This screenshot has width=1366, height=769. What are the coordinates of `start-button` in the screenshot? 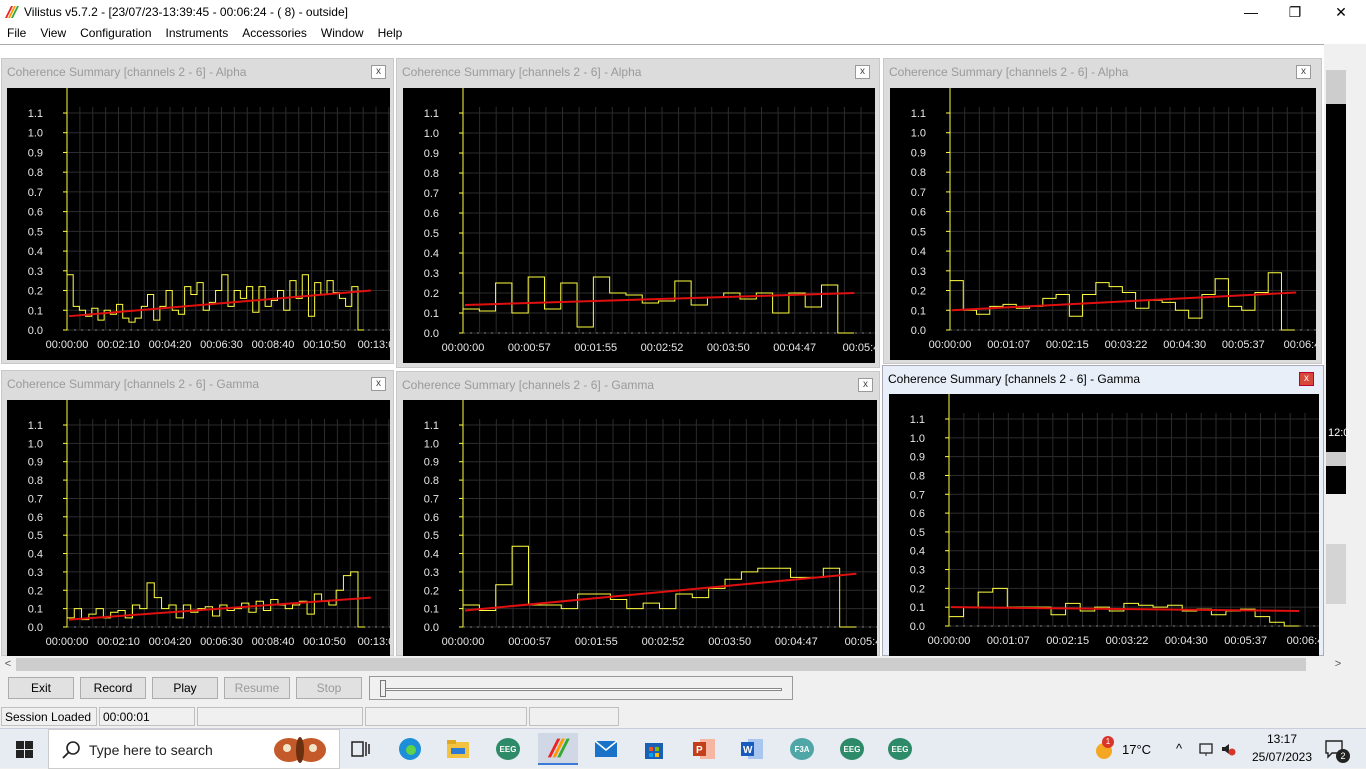 It's located at (24, 749).